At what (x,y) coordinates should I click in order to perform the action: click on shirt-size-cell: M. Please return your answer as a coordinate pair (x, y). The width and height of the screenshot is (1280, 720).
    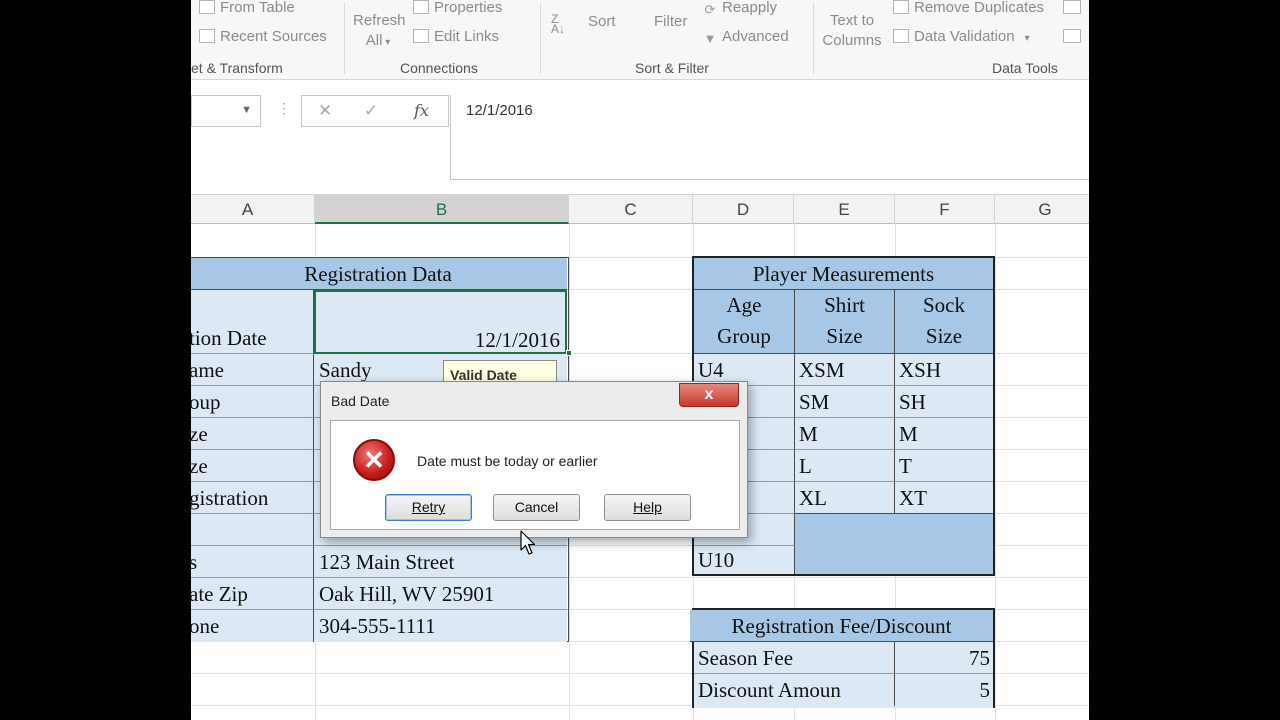
    Looking at the image, I should click on (845, 434).